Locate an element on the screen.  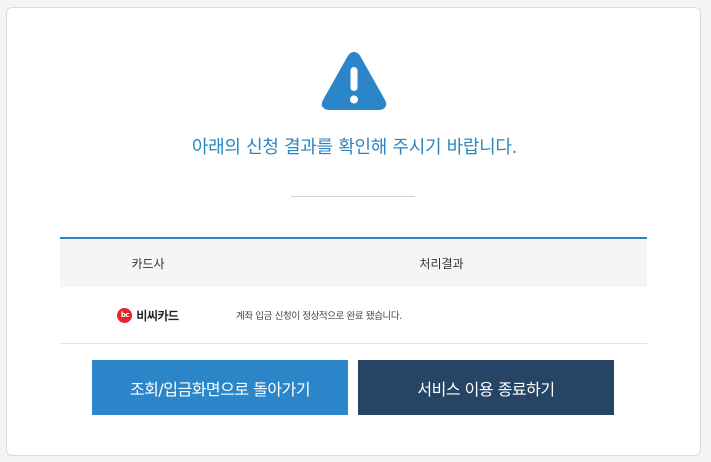
divider is located at coordinates (353, 196).